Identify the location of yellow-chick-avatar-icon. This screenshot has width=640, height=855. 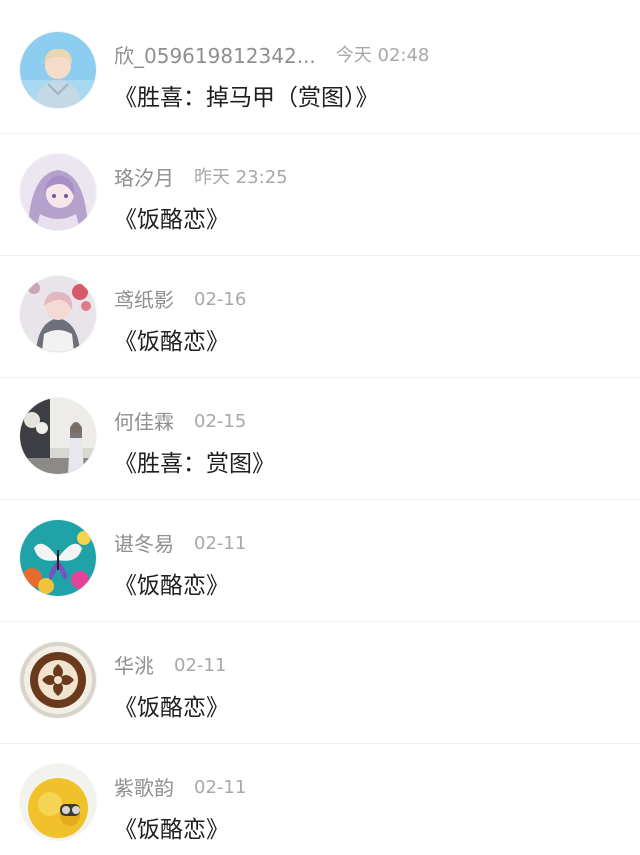
(58, 802).